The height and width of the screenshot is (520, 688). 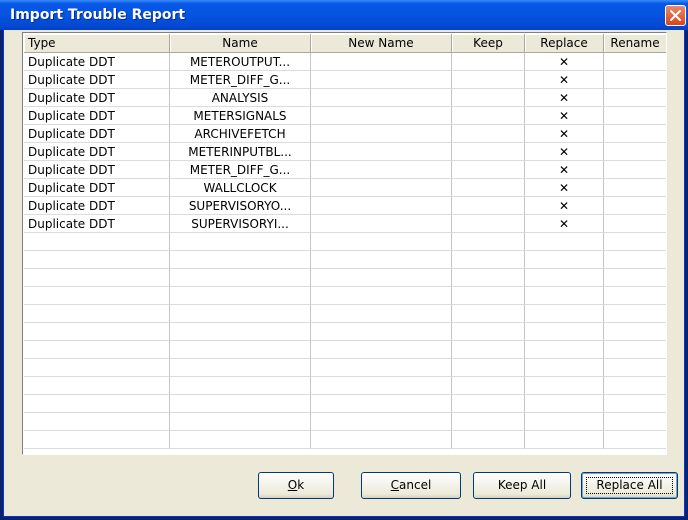 I want to click on table-row: Duplicate DDT METEROUTPUT... ✕, so click(x=345, y=62).